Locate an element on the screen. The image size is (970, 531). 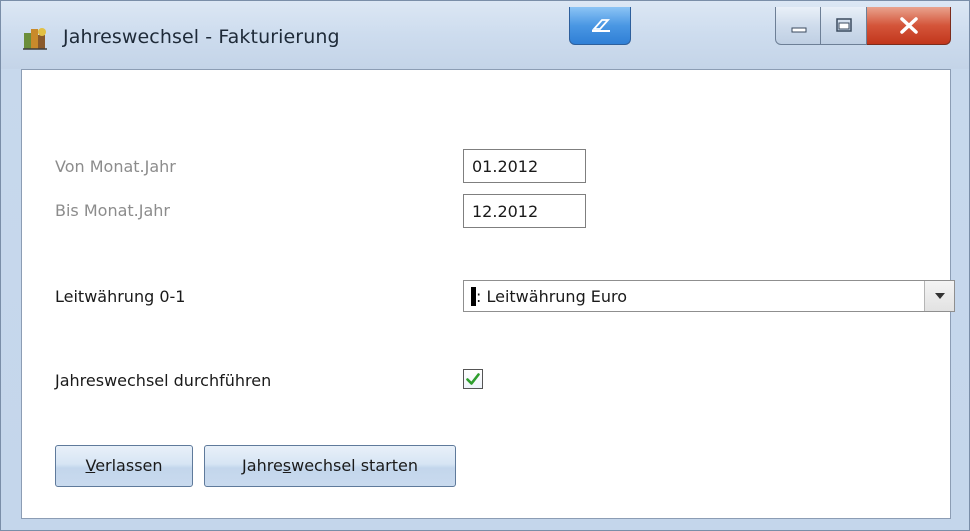
verlassen-button: Verlassen is located at coordinates (124, 466).